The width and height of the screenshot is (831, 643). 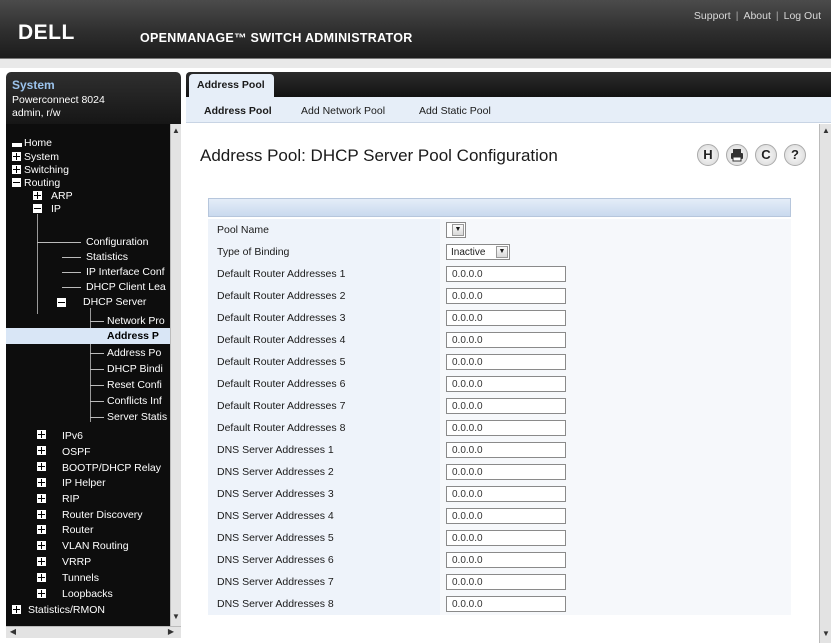 I want to click on router-address-6-input: 0.0.0.0, so click(x=506, y=384).